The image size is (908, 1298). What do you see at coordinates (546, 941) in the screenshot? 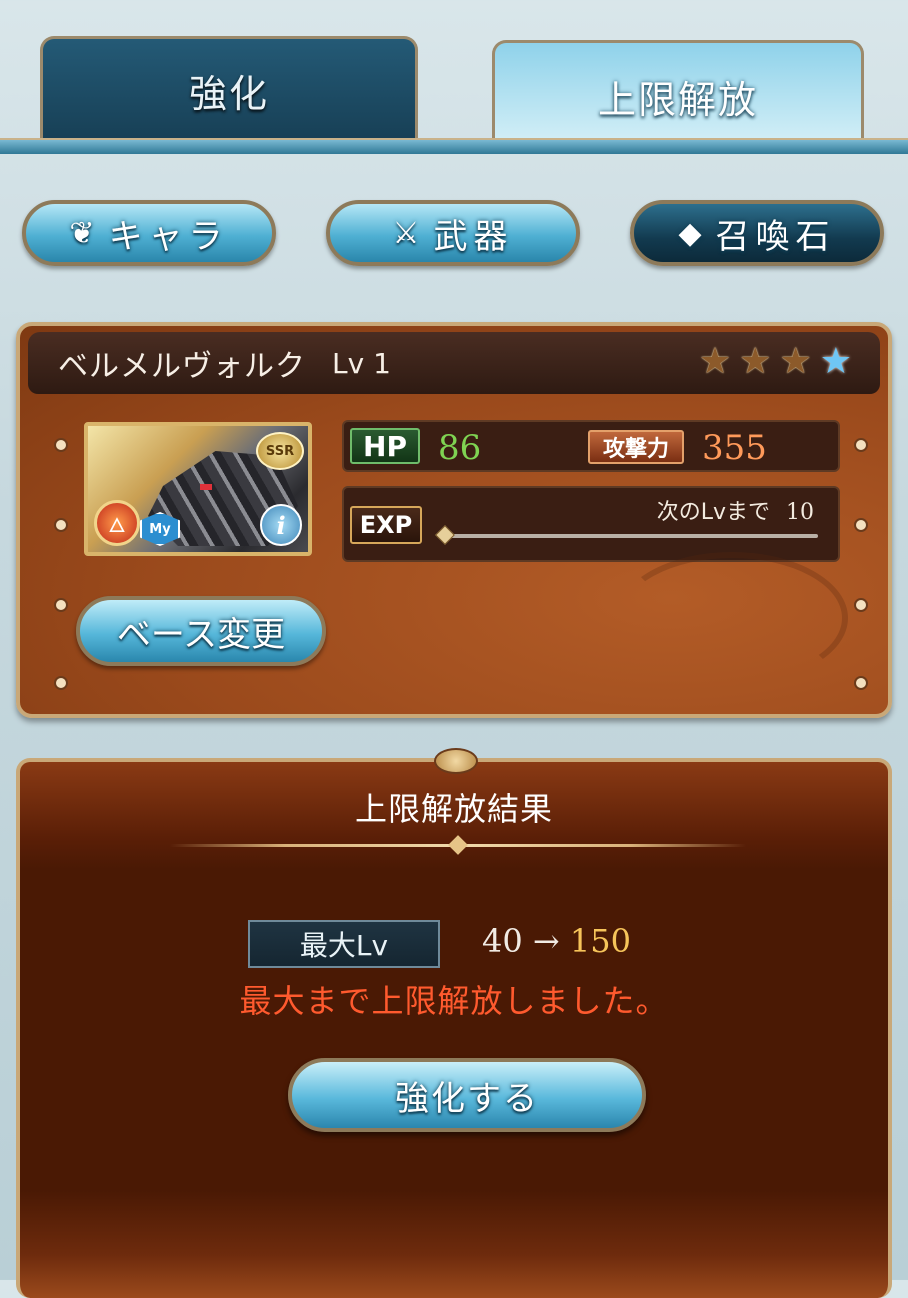
I see `arrow-icon: →` at bounding box center [546, 941].